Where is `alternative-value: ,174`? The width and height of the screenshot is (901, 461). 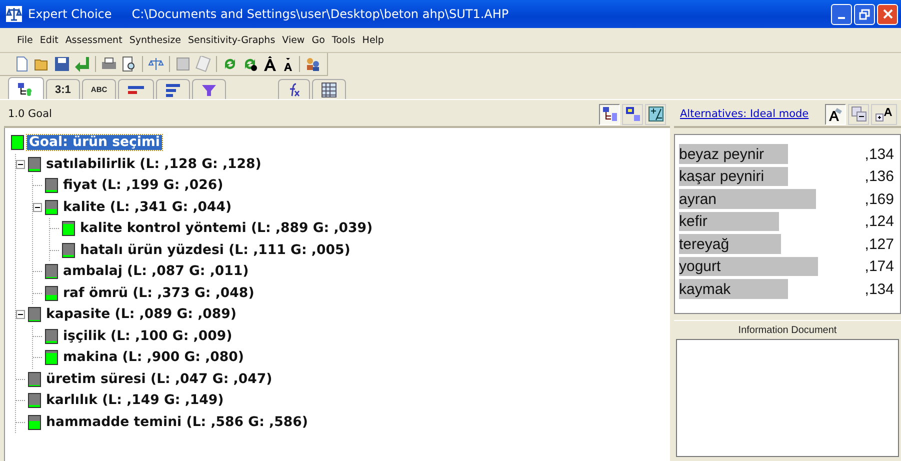
alternative-value: ,174 is located at coordinates (879, 267).